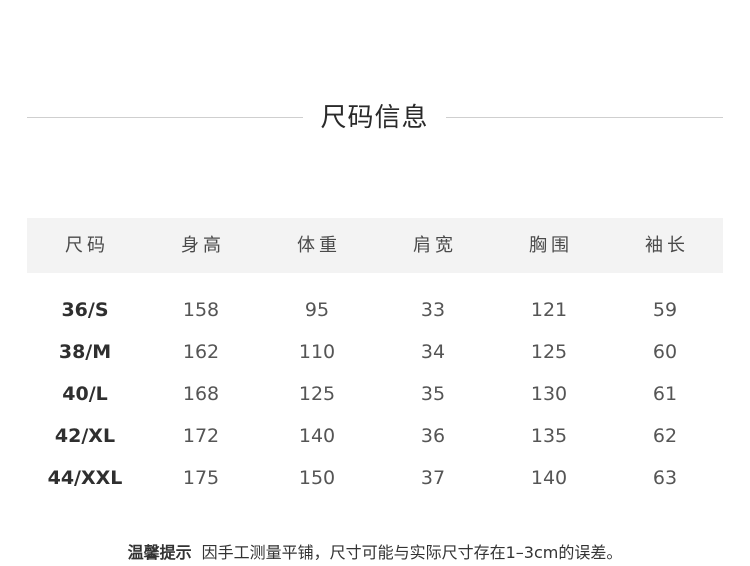 The width and height of the screenshot is (750, 566). I want to click on tip-text: 因手工测量平铺，尺寸可能与实际尺寸存在1–3cm的误差。, so click(412, 552).